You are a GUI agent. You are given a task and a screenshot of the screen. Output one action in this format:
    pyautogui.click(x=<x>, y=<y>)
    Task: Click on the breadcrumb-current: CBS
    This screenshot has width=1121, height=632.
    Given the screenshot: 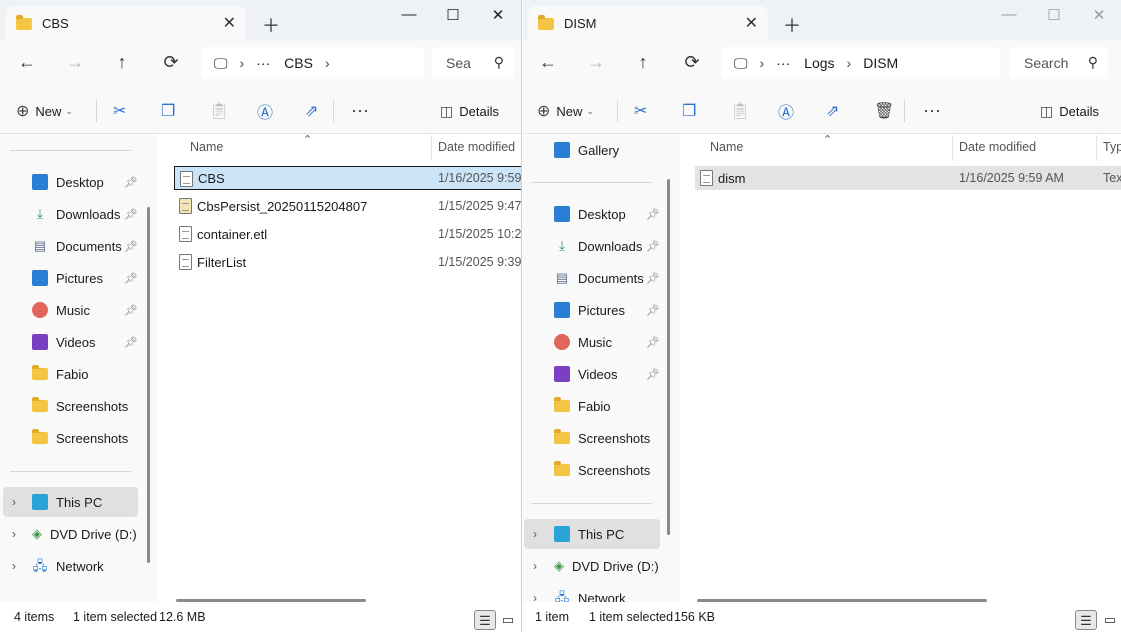 What is the action you would take?
    pyautogui.click(x=298, y=63)
    